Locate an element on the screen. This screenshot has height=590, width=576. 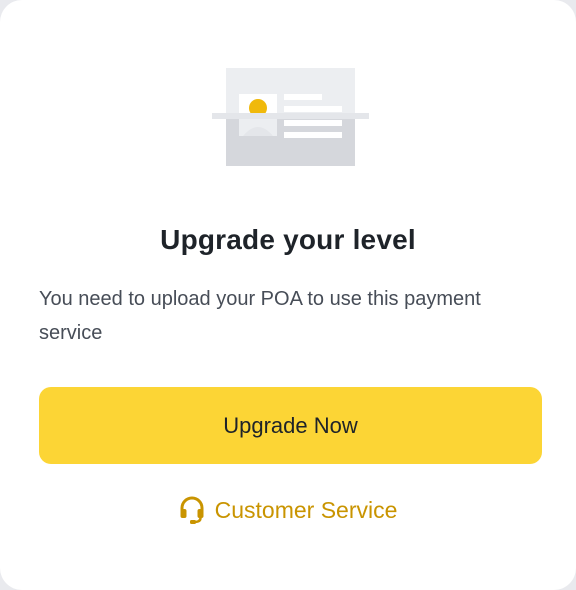
headset-icon is located at coordinates (192, 510).